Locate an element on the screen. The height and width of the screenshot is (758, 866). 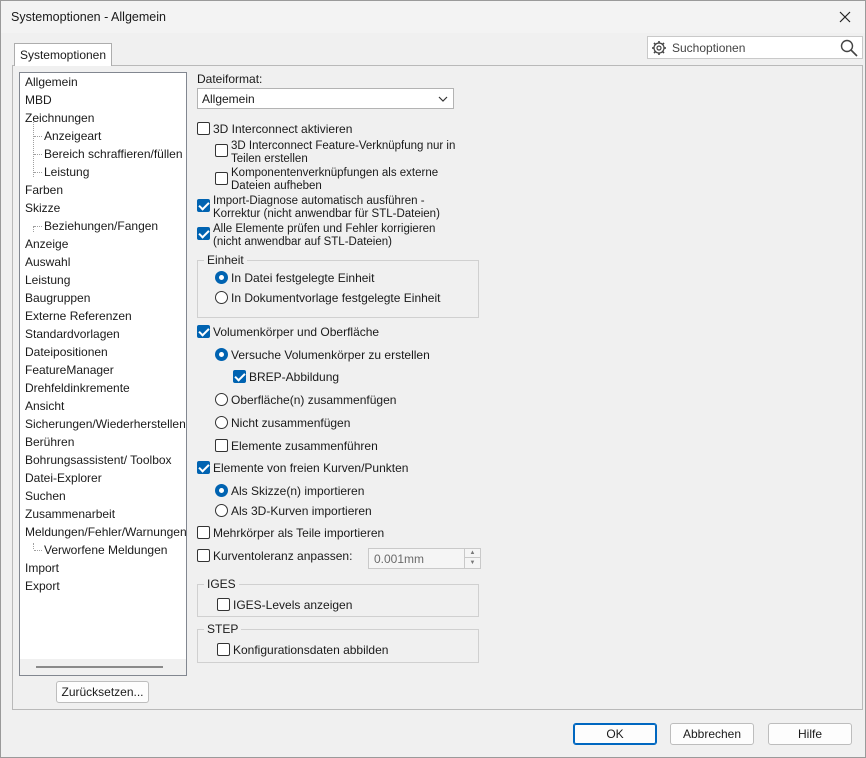
tab-systemoptionen: Systemoptionen is located at coordinates (63, 54).